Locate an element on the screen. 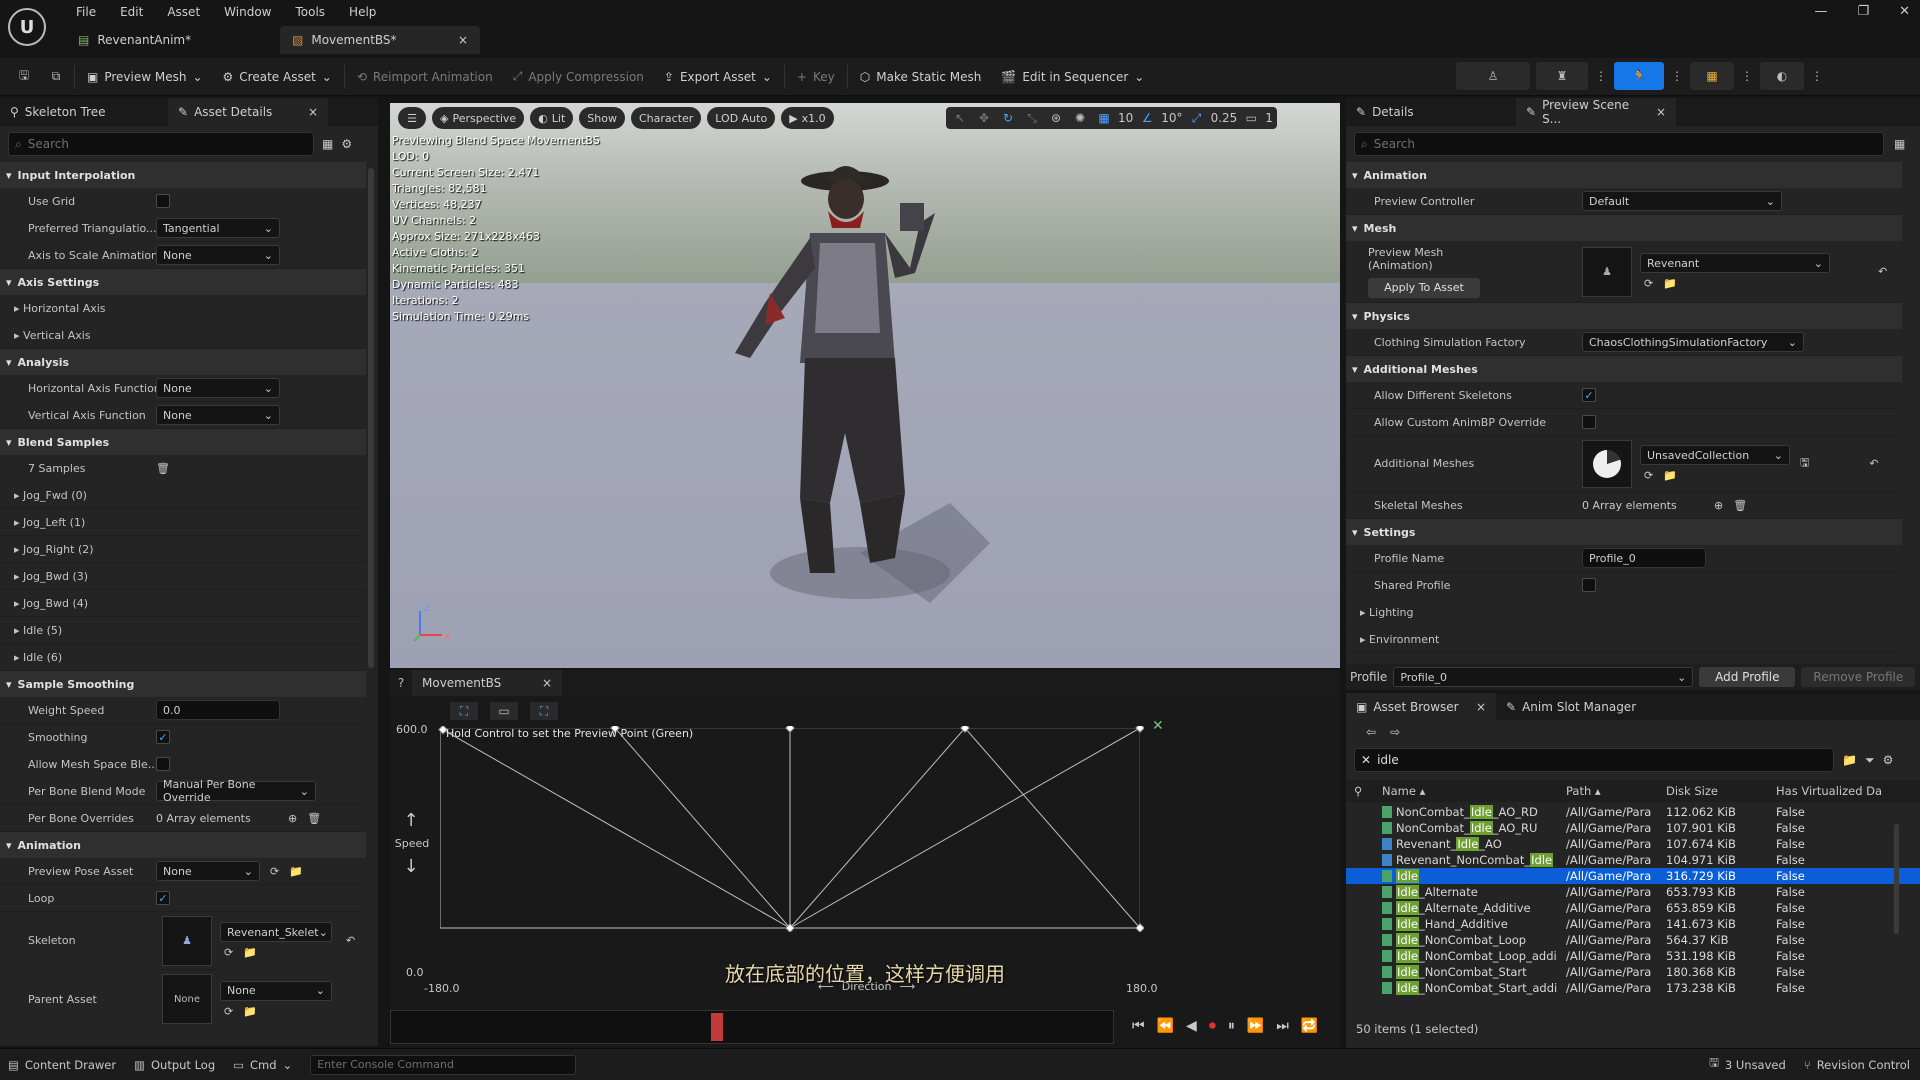  make-static-mesh-button: ⬡ Make Static Mesh is located at coordinates (921, 77).